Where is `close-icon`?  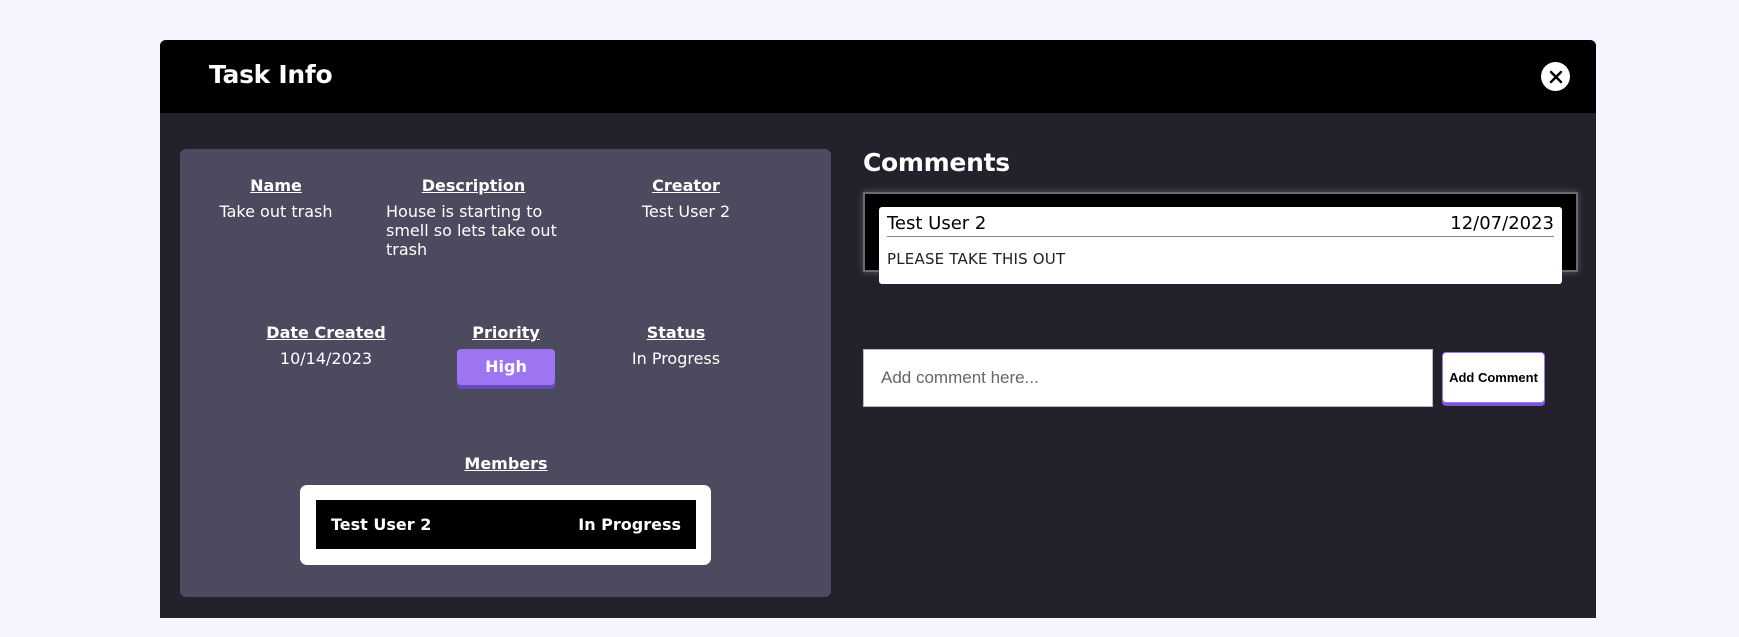 close-icon is located at coordinates (1555, 76).